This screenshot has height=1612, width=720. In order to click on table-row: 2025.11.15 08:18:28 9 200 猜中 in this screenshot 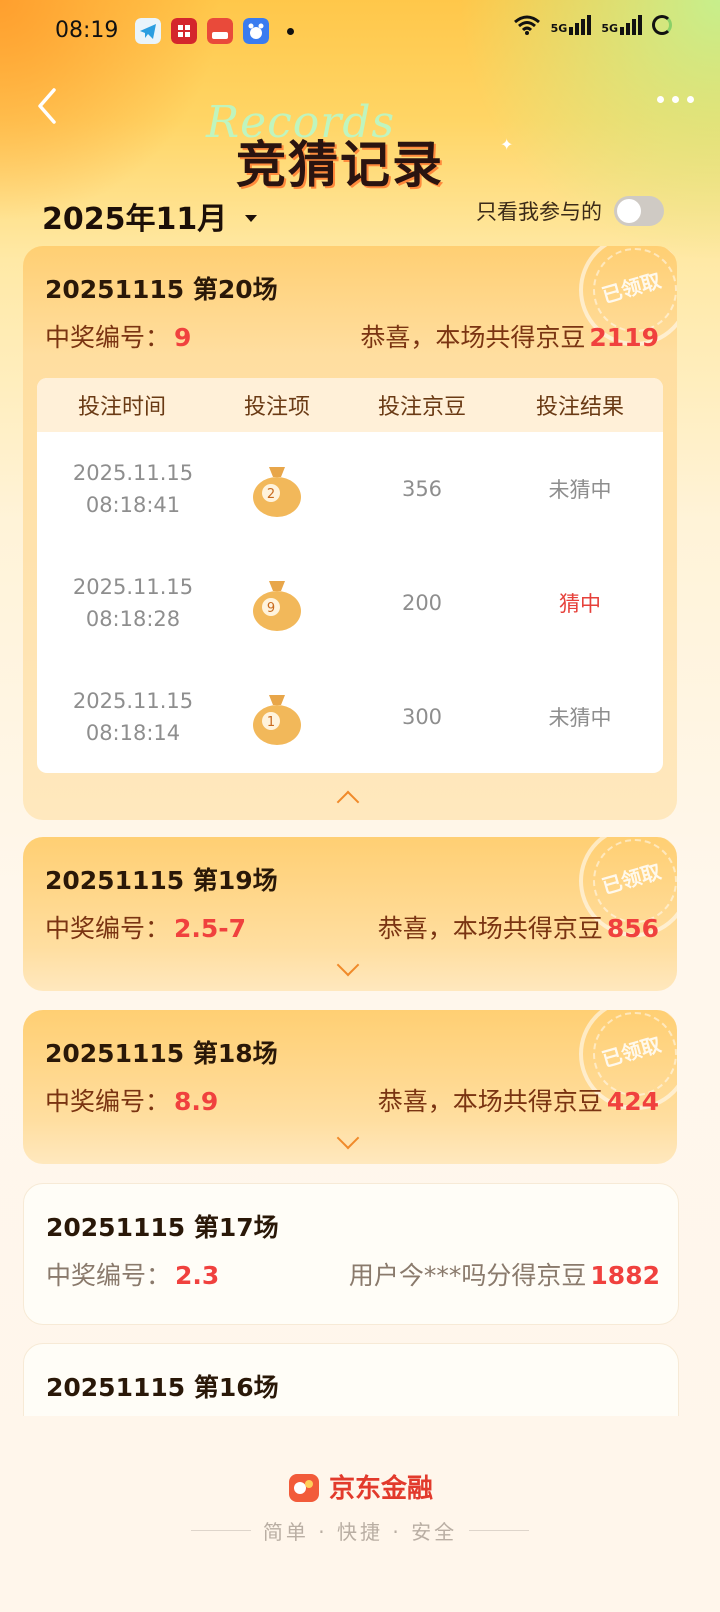, I will do `click(350, 603)`.